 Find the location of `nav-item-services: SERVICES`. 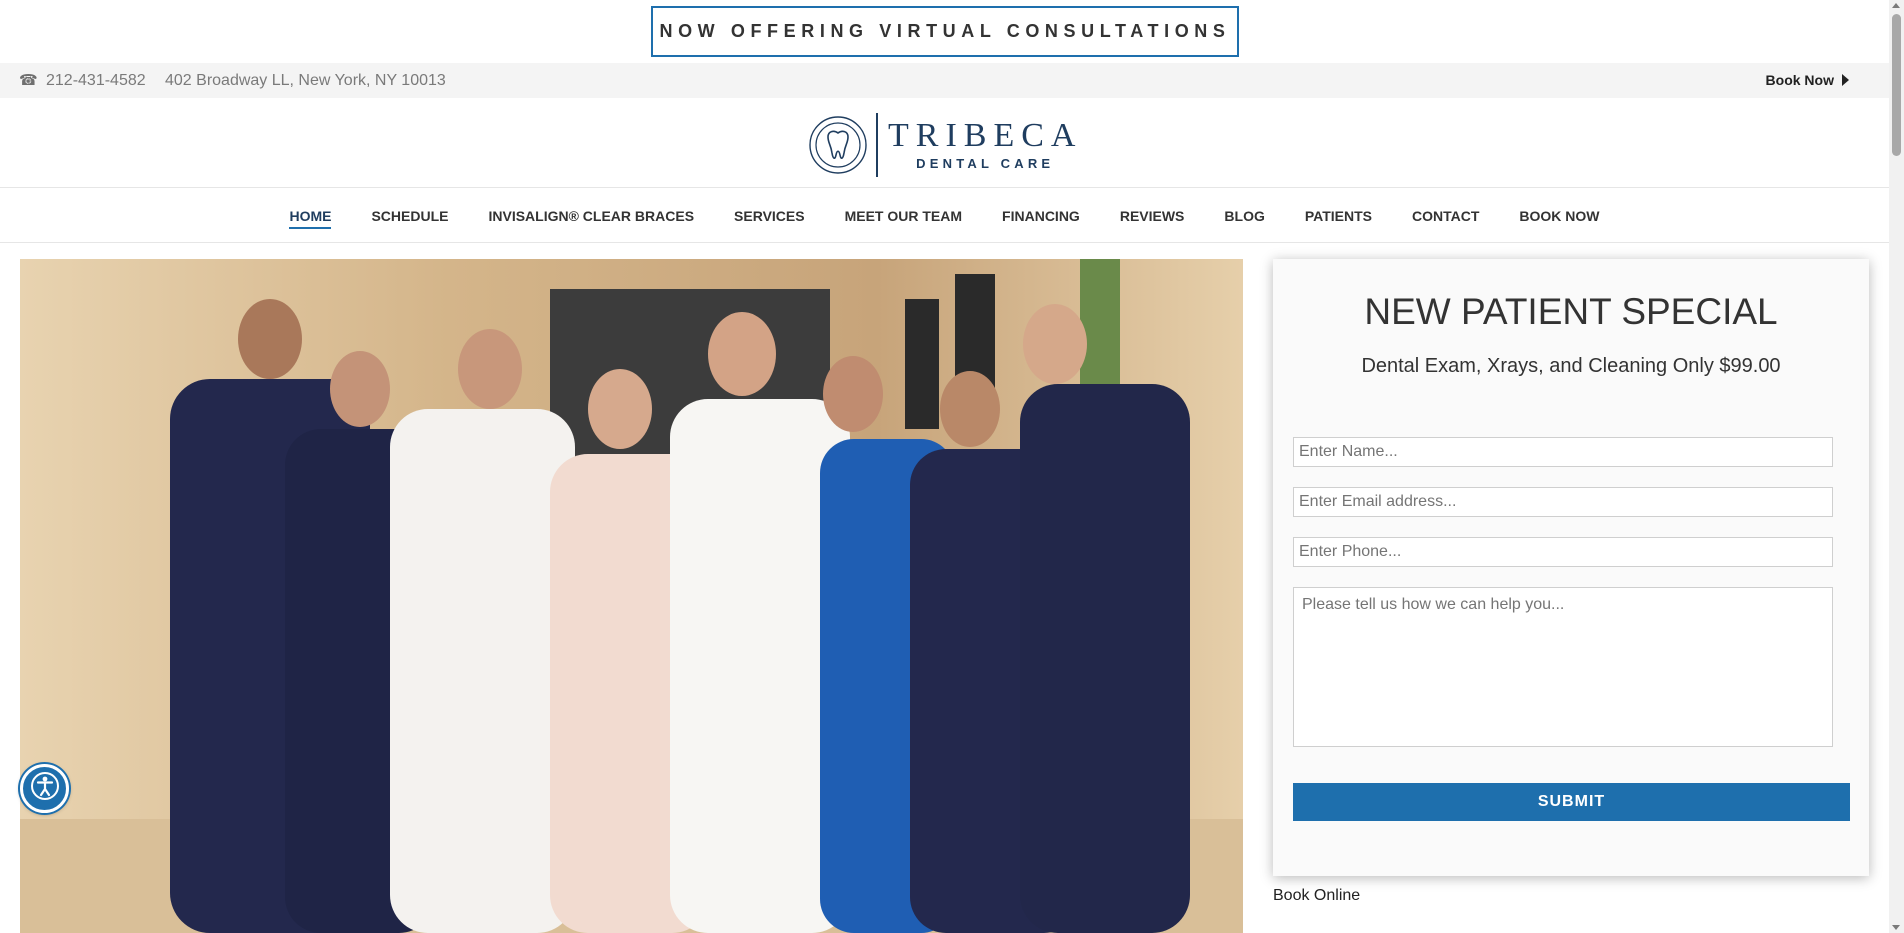

nav-item-services: SERVICES is located at coordinates (769, 216).